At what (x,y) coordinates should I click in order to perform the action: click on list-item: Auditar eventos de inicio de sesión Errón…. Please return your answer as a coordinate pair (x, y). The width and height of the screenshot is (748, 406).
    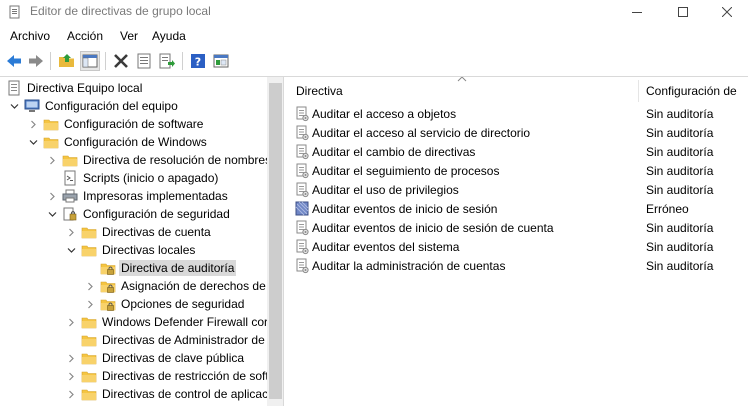
    Looking at the image, I should click on (521, 208).